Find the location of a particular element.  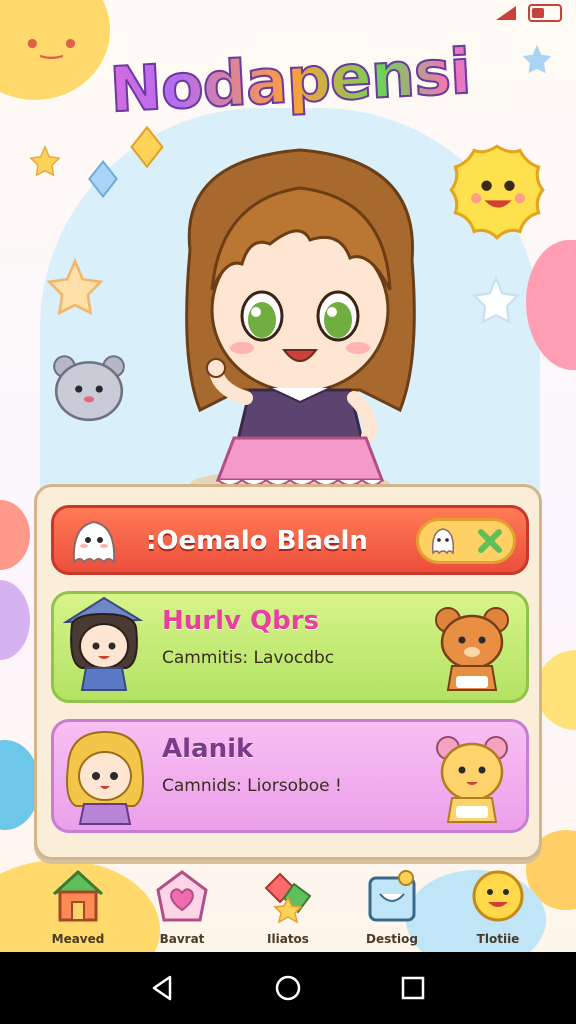

list-item-oemalo: :Oemalo Blaeln is located at coordinates (290, 540).